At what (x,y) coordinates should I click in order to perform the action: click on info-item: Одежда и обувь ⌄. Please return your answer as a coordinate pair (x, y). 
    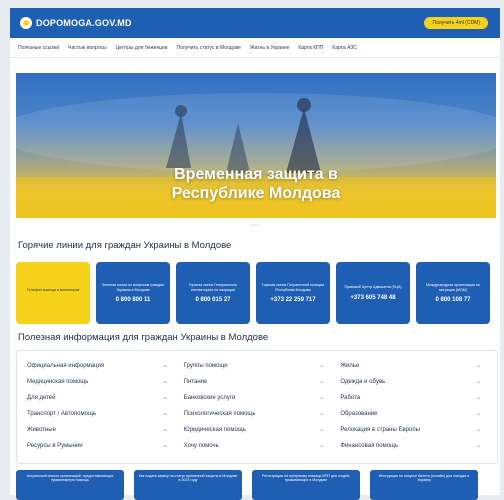
    Looking at the image, I should click on (412, 381).